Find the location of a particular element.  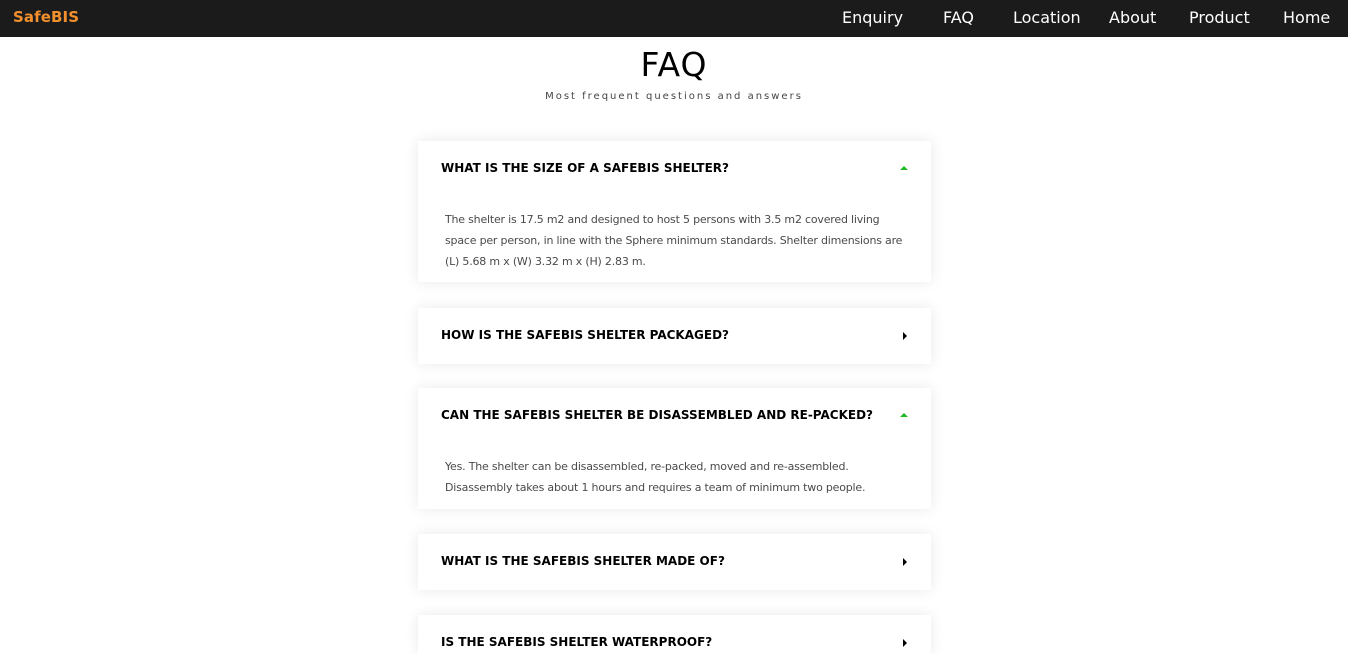

nav-link-home: Home is located at coordinates (1306, 17).